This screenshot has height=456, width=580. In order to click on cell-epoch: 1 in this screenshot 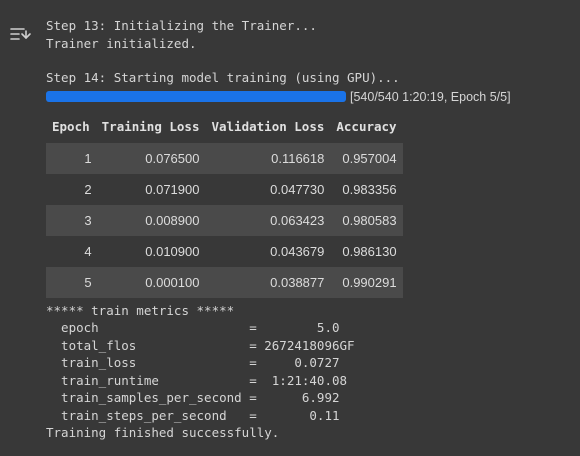, I will do `click(88, 158)`.